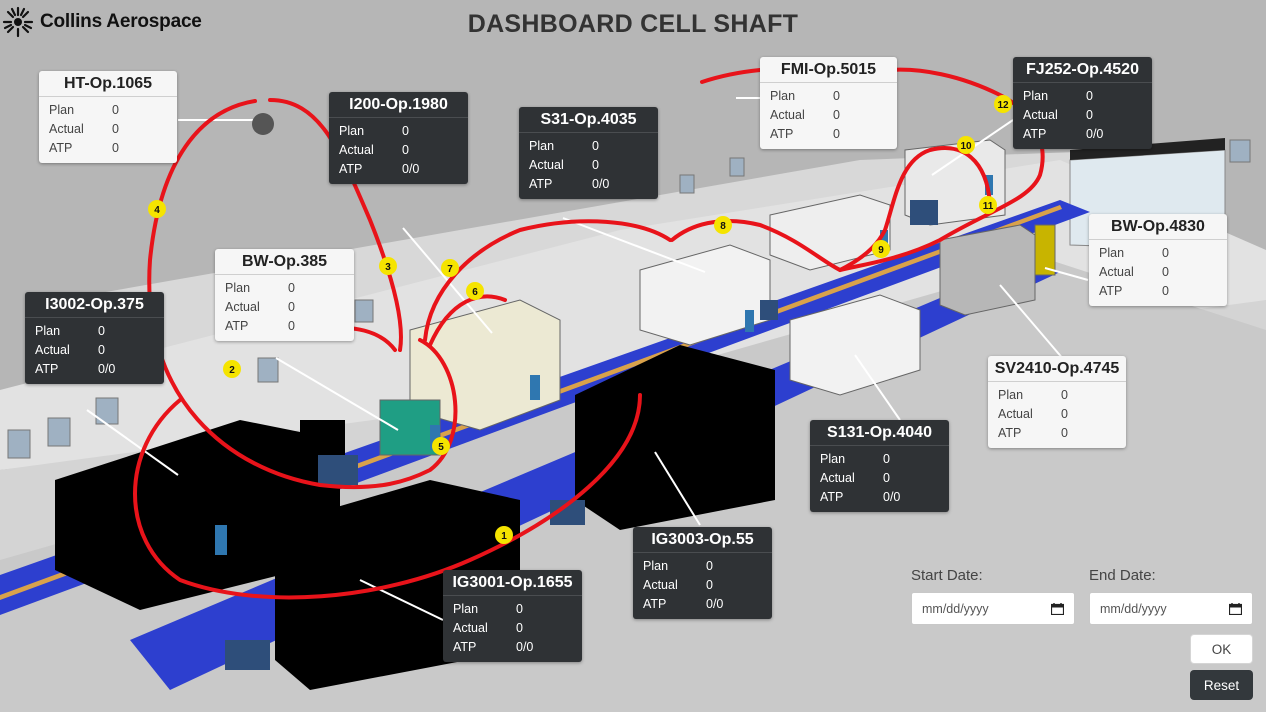 The width and height of the screenshot is (1266, 712). What do you see at coordinates (1158, 260) in the screenshot?
I see `station-card-bw-op-4830: BW-Op.4830 Plan 0 Actual 0 ATP 0` at bounding box center [1158, 260].